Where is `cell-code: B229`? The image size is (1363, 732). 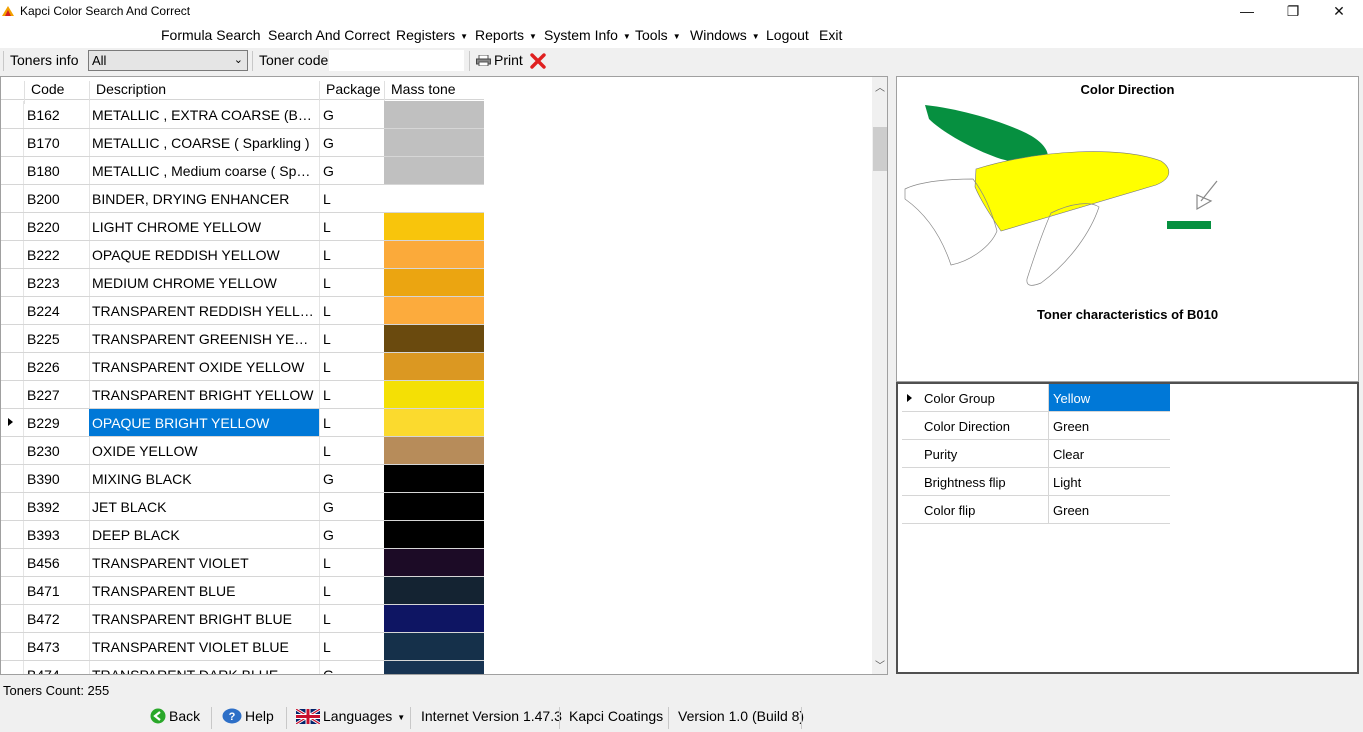 cell-code: B229 is located at coordinates (57, 423).